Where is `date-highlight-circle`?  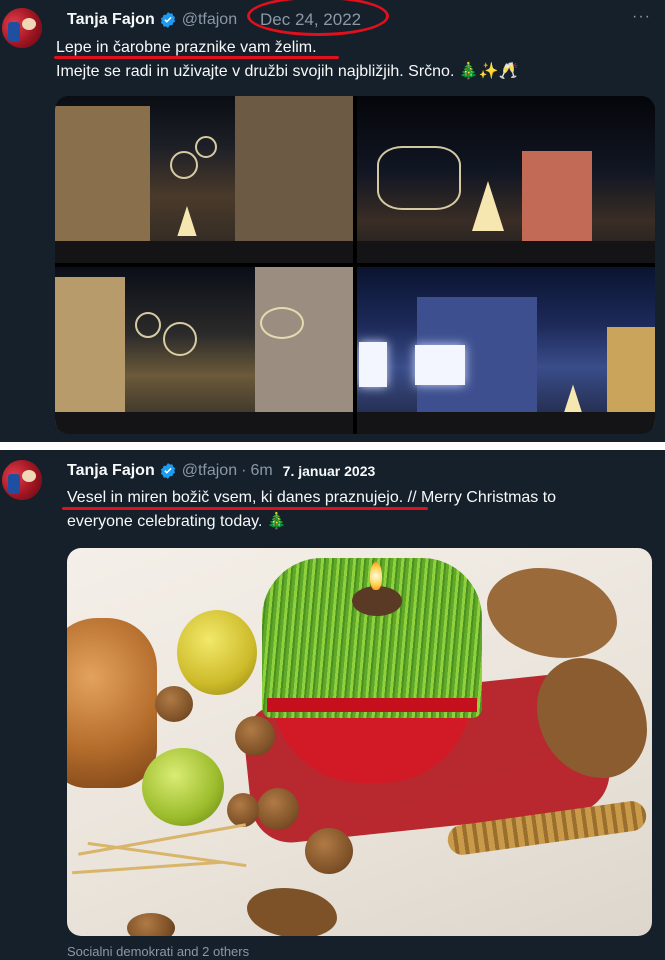
date-highlight-circle is located at coordinates (318, 18).